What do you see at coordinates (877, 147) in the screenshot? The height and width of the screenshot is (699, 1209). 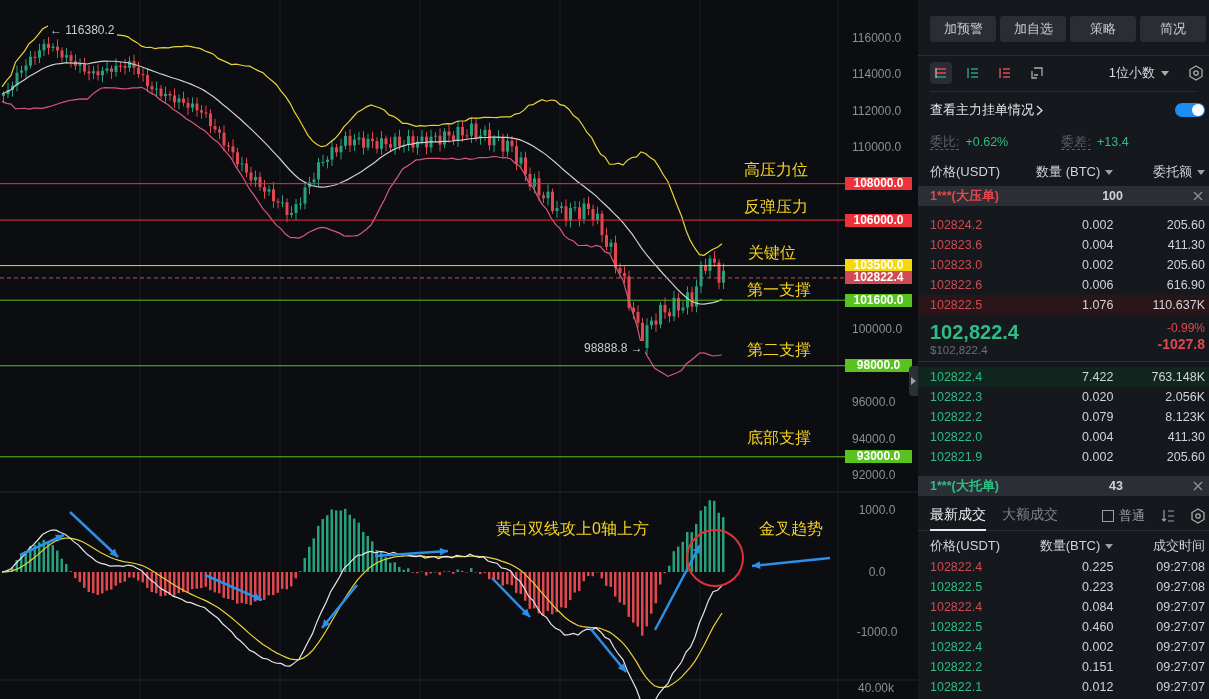 I see `price-axis-label: 110000.0` at bounding box center [877, 147].